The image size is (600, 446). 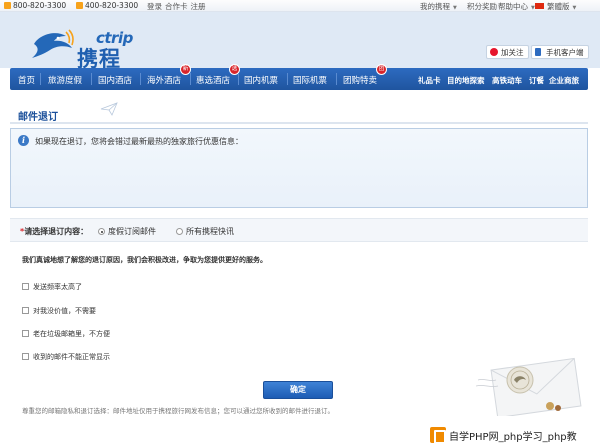 What do you see at coordinates (40, 5) in the screenshot?
I see `phone-number-1-text: 800-820-3300` at bounding box center [40, 5].